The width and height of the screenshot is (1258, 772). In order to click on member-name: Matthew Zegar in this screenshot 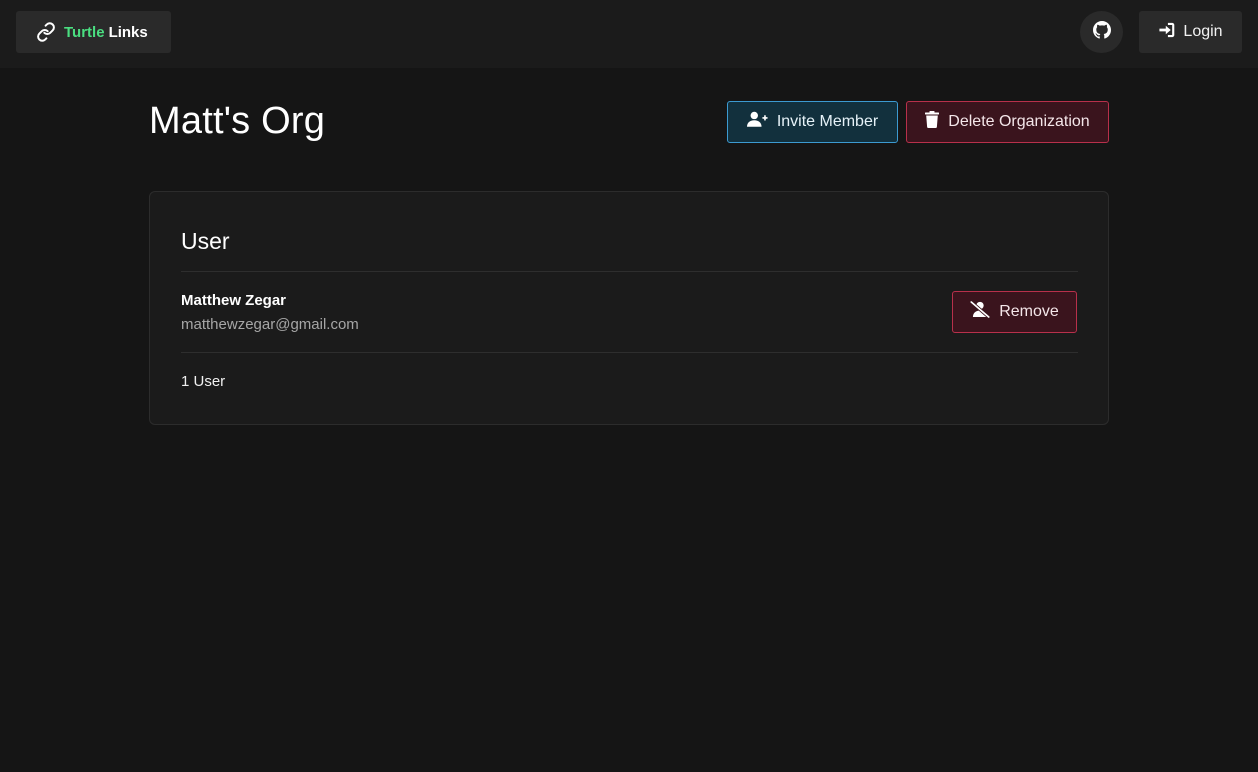, I will do `click(234, 300)`.